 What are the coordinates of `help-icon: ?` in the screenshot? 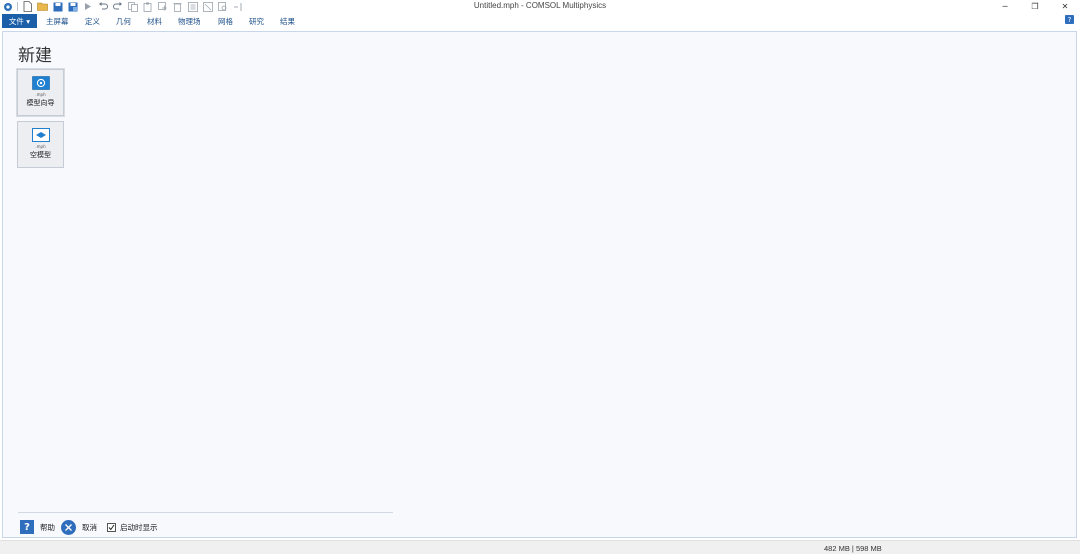 It's located at (27, 527).